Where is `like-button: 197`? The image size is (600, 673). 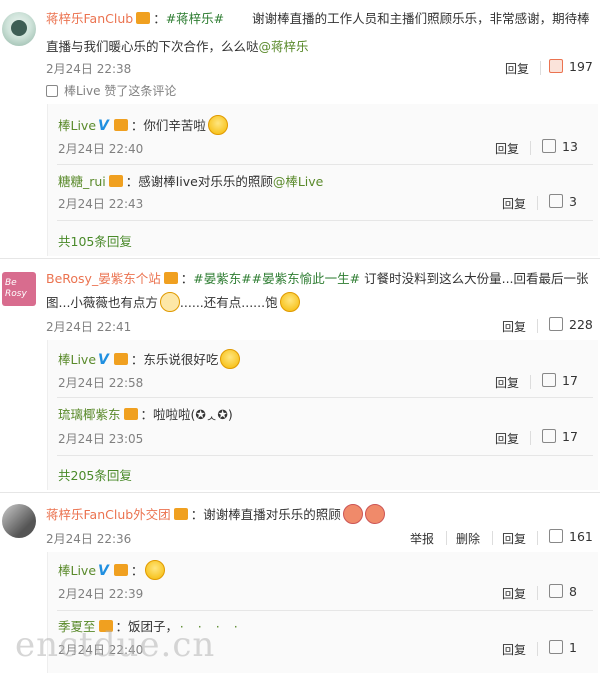
like-button: 197 is located at coordinates (571, 66).